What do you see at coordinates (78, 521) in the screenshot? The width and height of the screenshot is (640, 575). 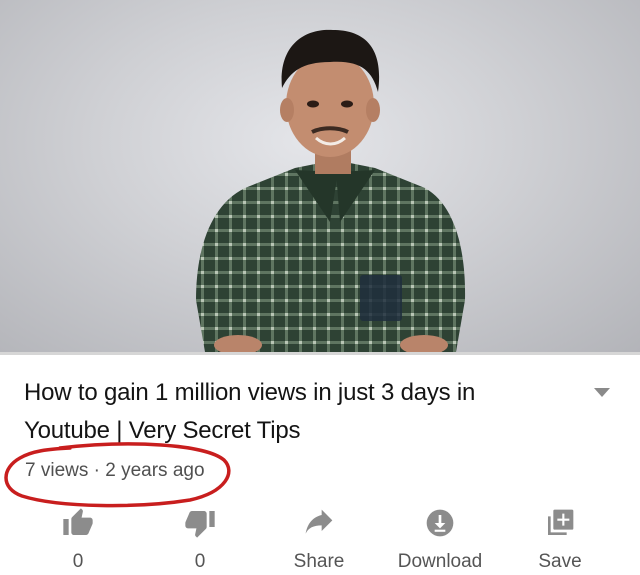 I see `thumbs-up-icon` at bounding box center [78, 521].